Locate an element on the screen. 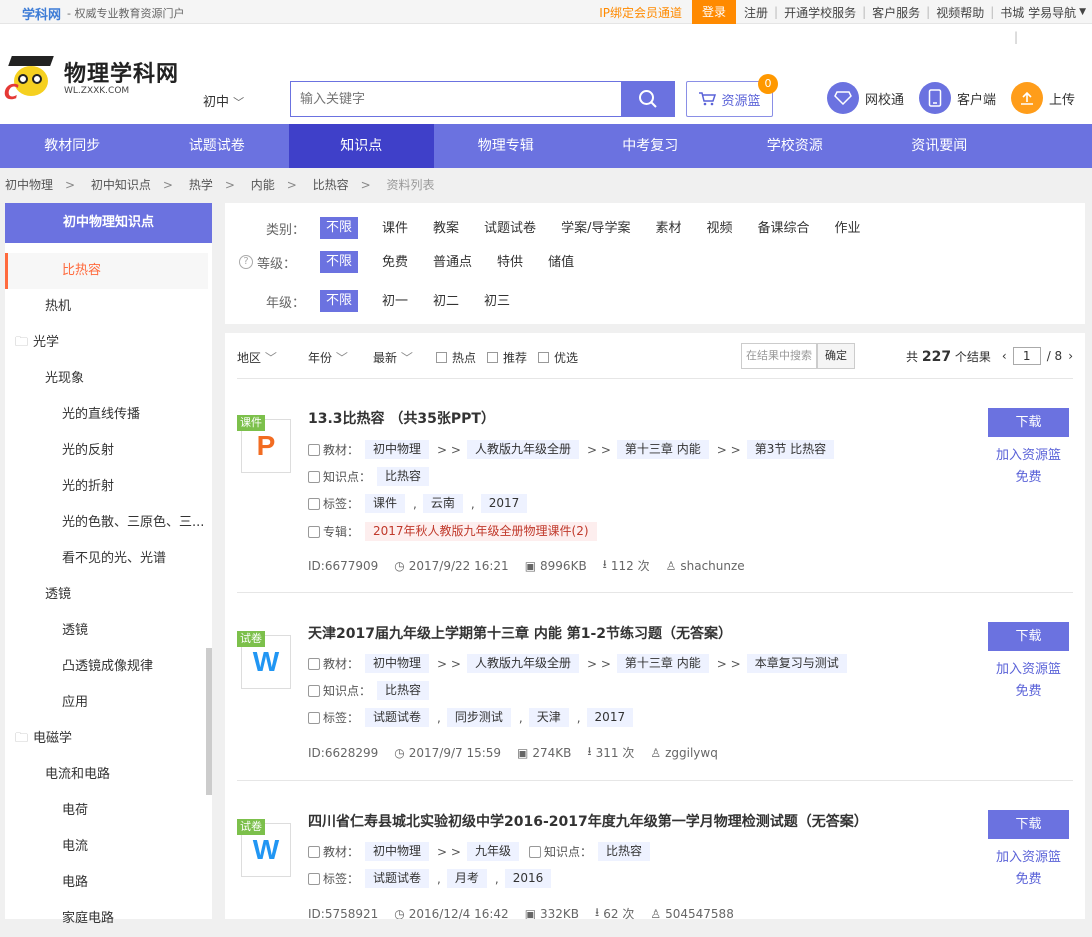  result-user: zggilywq is located at coordinates (691, 753).